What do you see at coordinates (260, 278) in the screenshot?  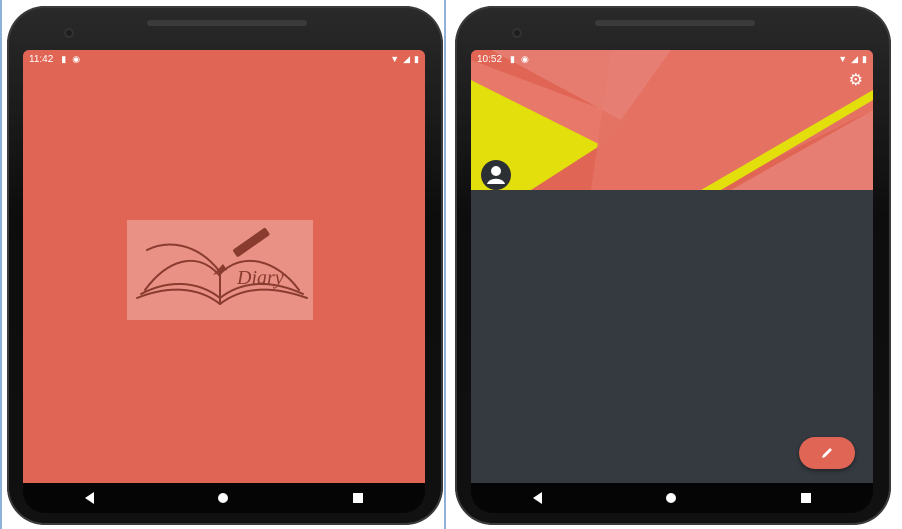 I see `logo-text: Diary` at bounding box center [260, 278].